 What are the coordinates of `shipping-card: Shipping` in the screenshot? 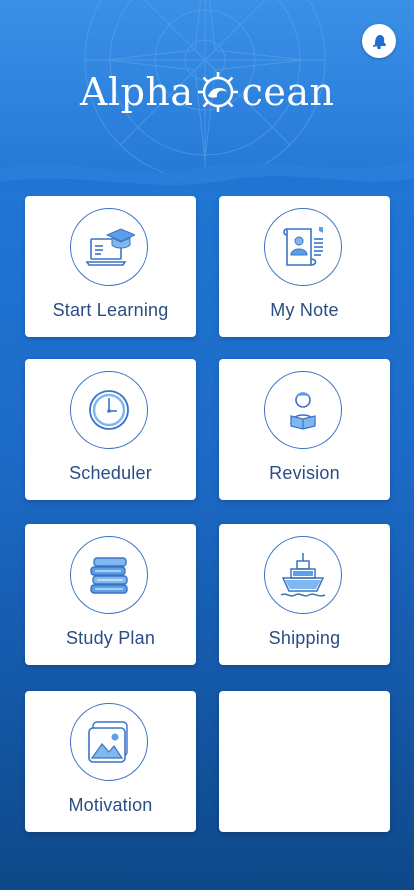 It's located at (304, 594).